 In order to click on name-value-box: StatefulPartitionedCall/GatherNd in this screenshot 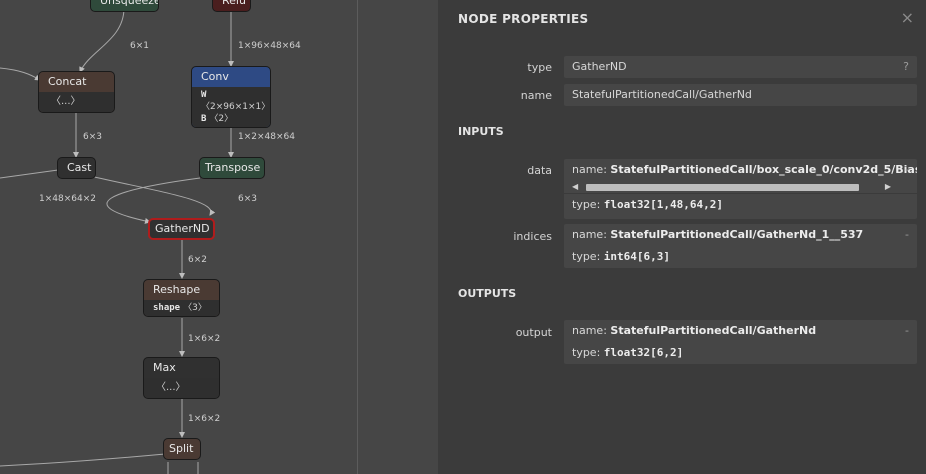, I will do `click(740, 95)`.